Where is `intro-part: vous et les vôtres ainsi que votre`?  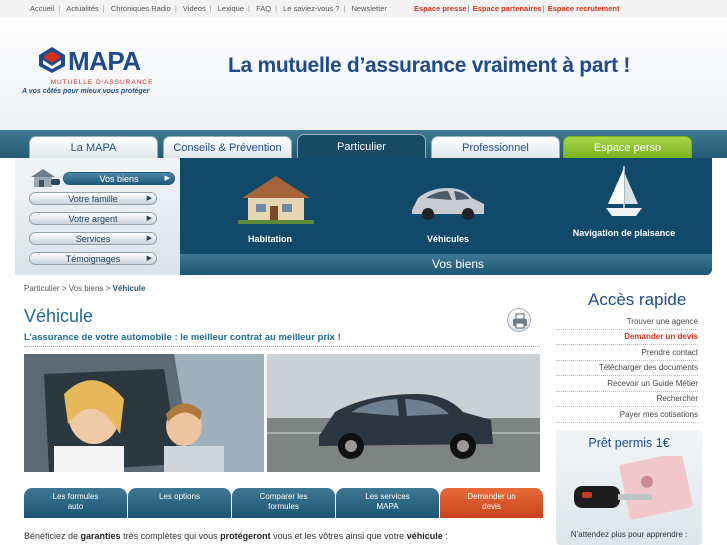 intro-part: vous et les vôtres ainsi que votre is located at coordinates (338, 536).